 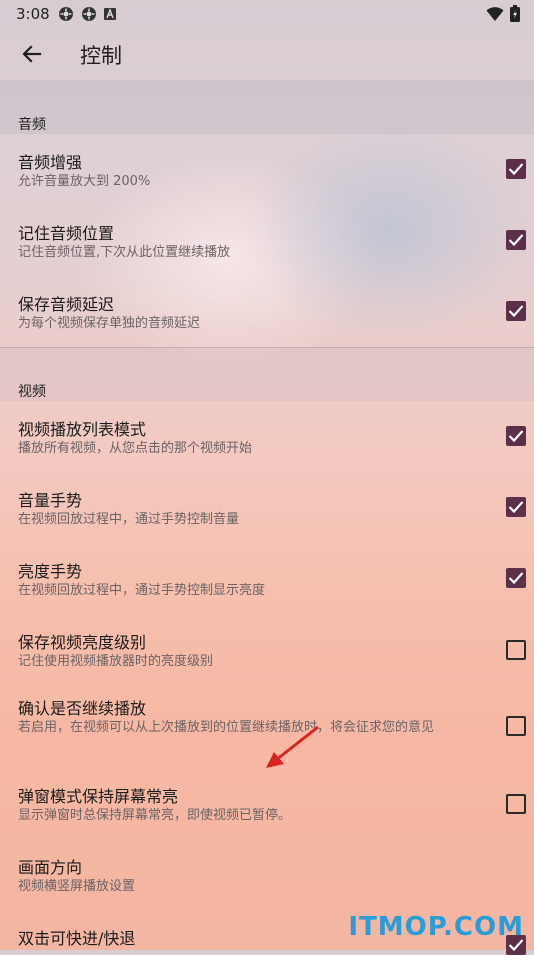 What do you see at coordinates (109, 14) in the screenshot?
I see `a-badge-icon` at bounding box center [109, 14].